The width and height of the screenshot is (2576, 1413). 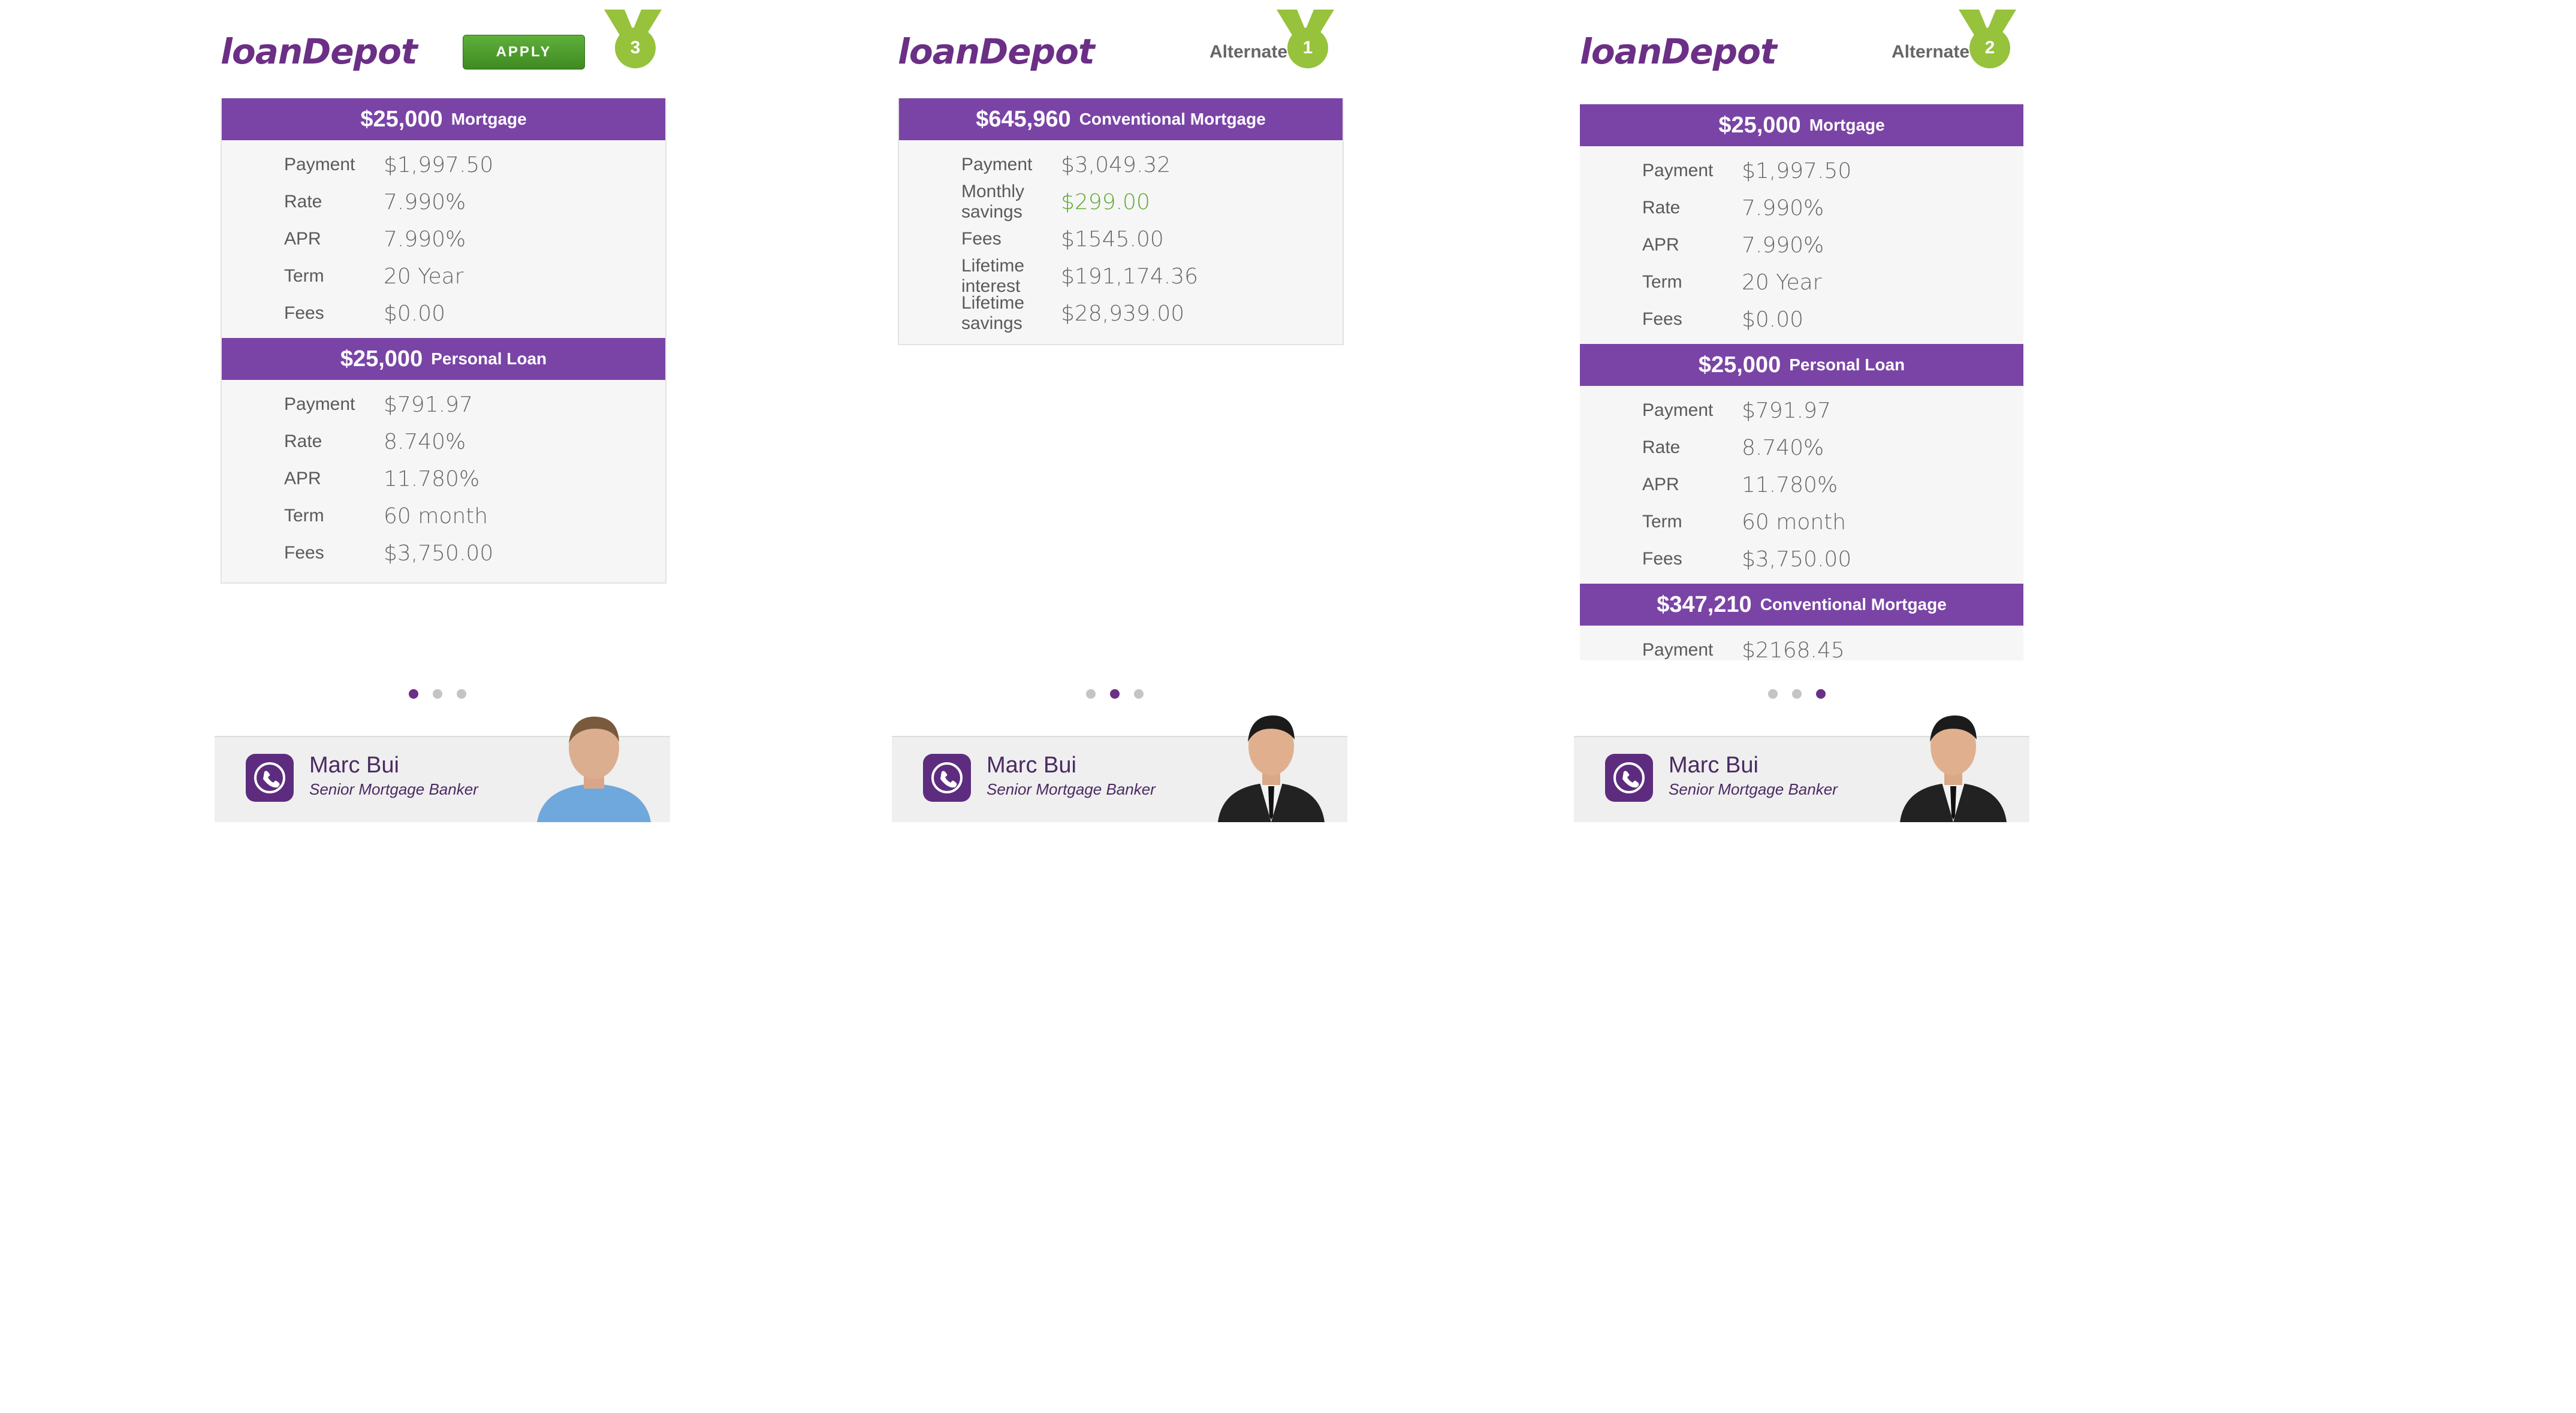 What do you see at coordinates (1062, 240) in the screenshot?
I see `detail-row: Fees $1545.00` at bounding box center [1062, 240].